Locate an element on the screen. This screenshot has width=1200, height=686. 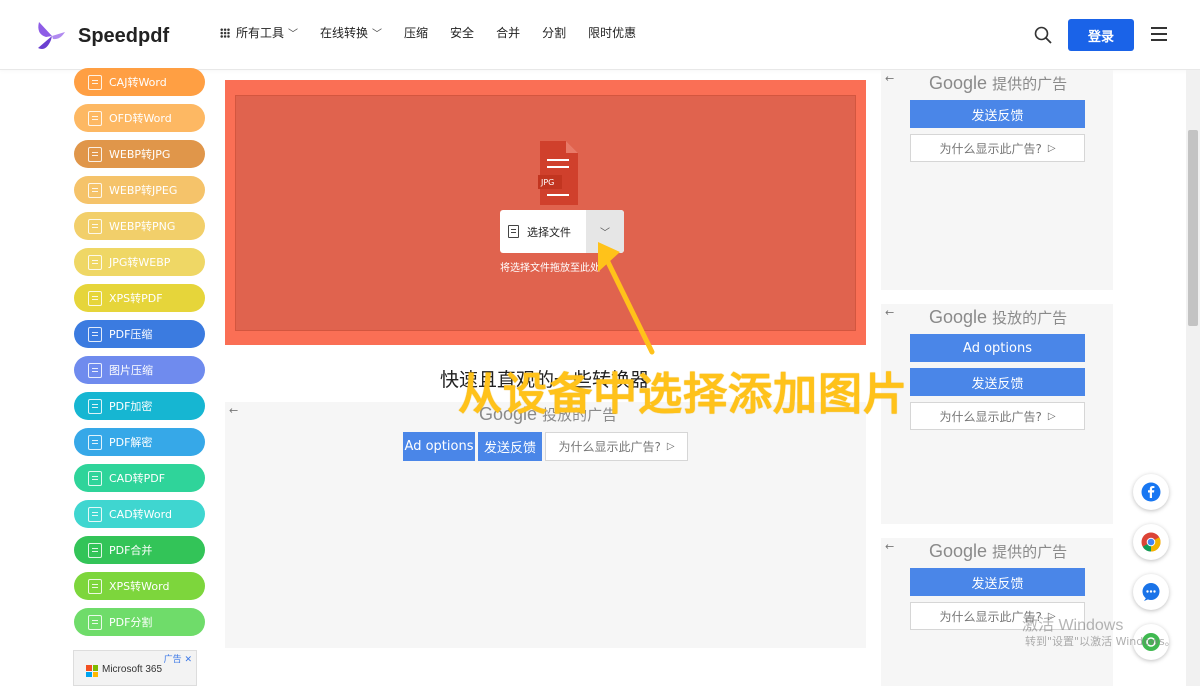
sidebar-item: JPG转WEBP is located at coordinates (139, 262).